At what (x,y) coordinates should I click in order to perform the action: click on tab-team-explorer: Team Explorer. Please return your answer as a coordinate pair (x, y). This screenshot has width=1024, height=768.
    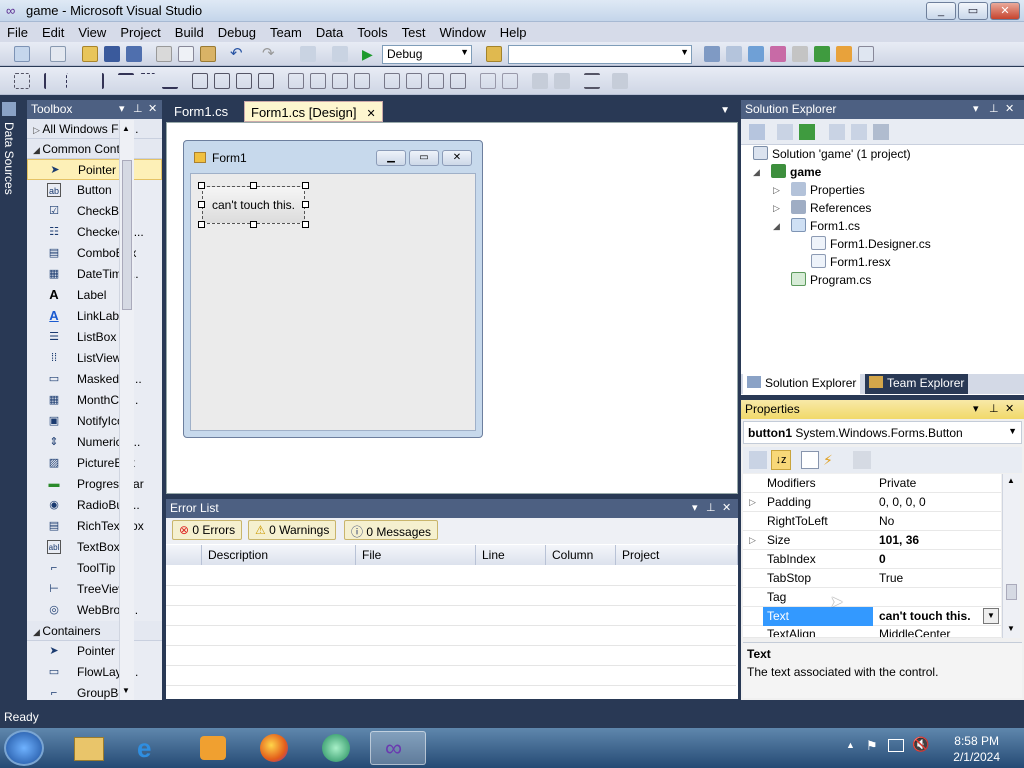
    Looking at the image, I should click on (917, 384).